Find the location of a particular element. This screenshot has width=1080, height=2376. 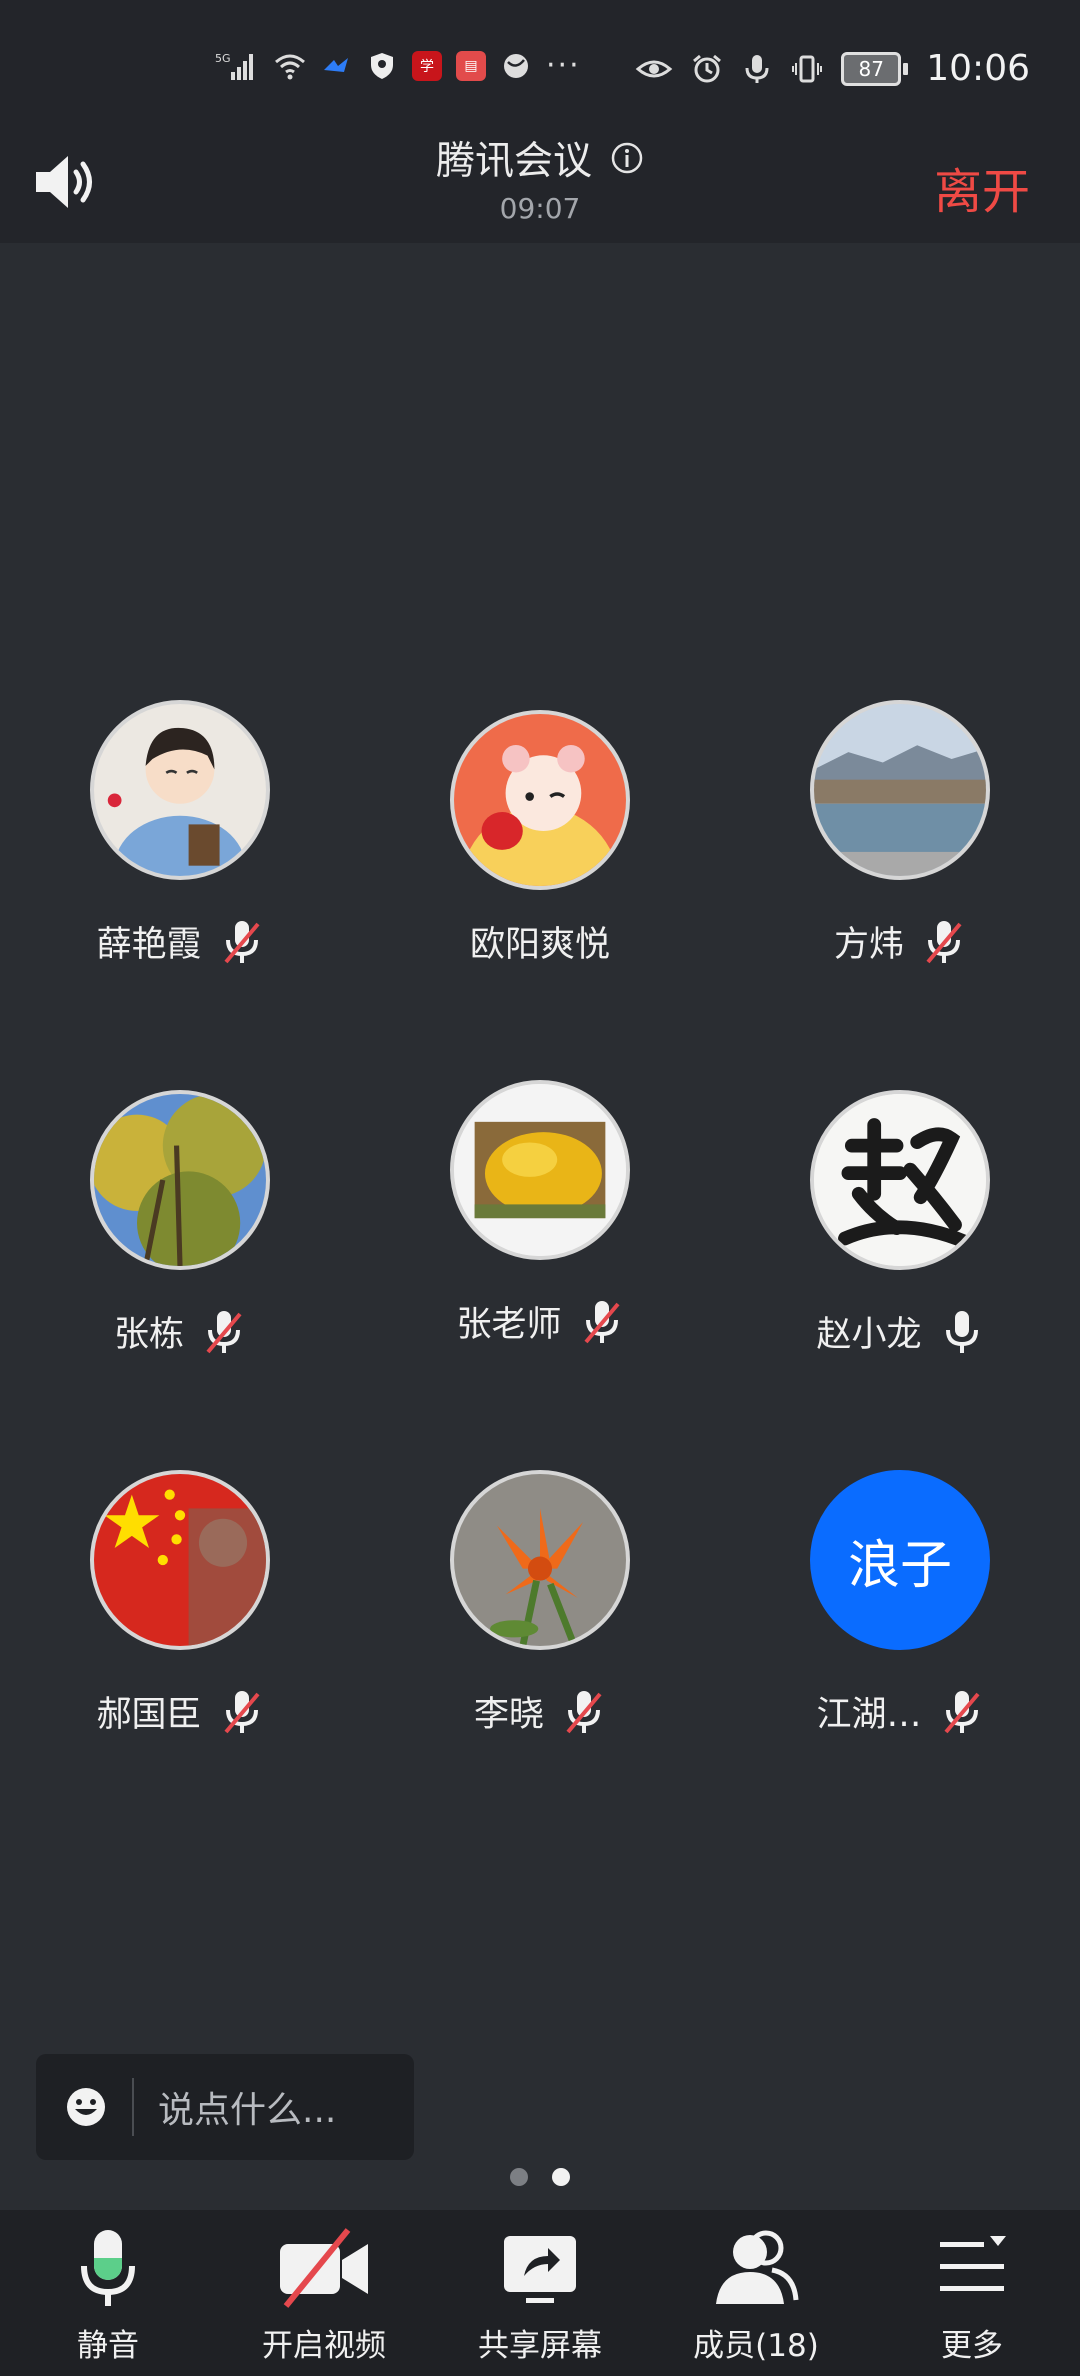

participant-name: 郝国臣 is located at coordinates (149, 1715).